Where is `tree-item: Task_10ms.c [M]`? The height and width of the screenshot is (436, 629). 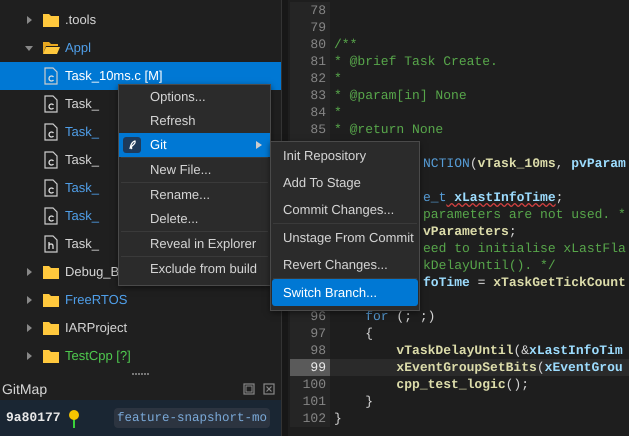 tree-item: Task_10ms.c [M] is located at coordinates (114, 76).